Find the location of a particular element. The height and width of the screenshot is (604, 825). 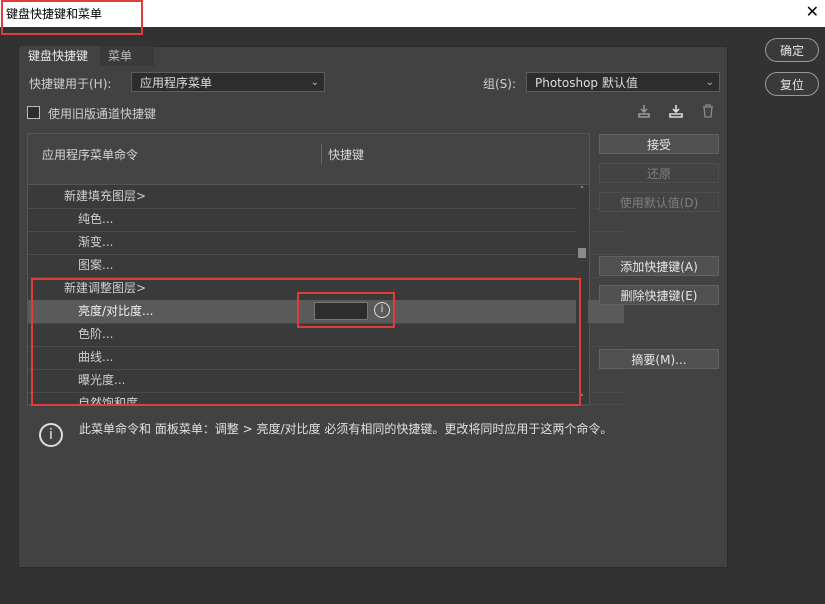

add-shortcut-button: 添加快捷键(A) is located at coordinates (659, 266).